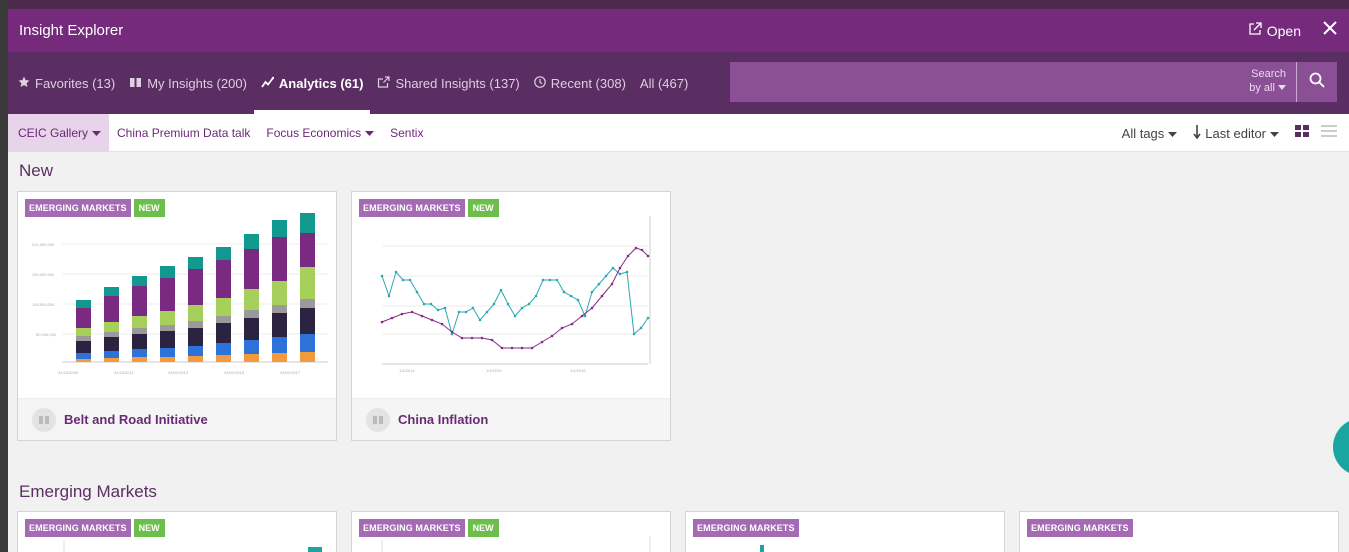  Describe the element at coordinates (664, 83) in the screenshot. I see `tab-all: All (467)` at that location.